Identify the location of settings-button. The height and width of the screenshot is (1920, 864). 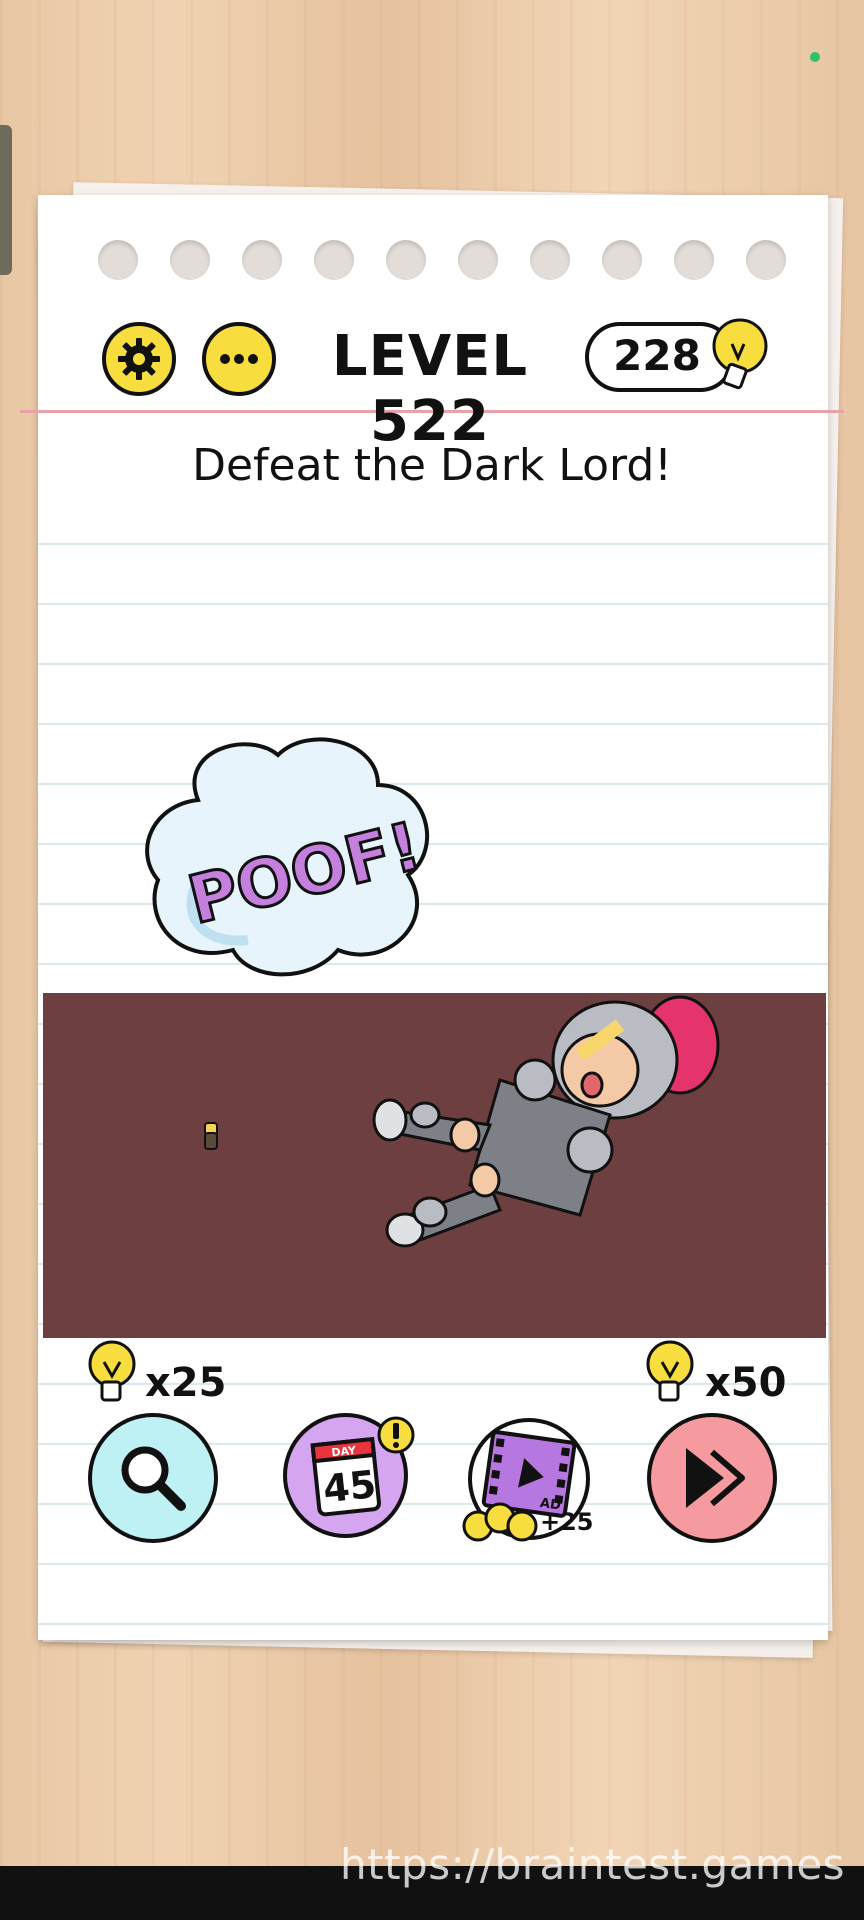
(139, 359).